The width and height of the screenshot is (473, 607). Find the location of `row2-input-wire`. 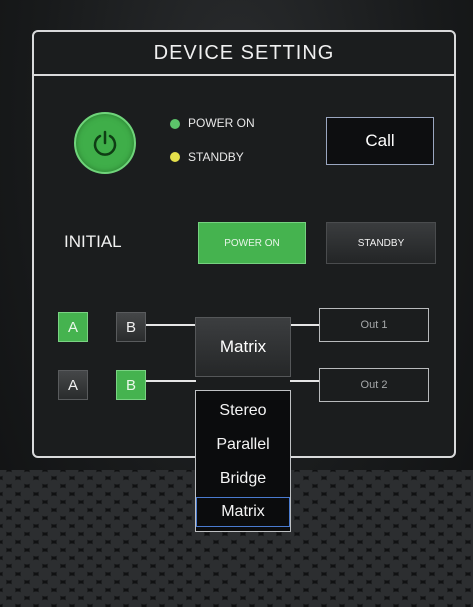

row2-input-wire is located at coordinates (171, 381).